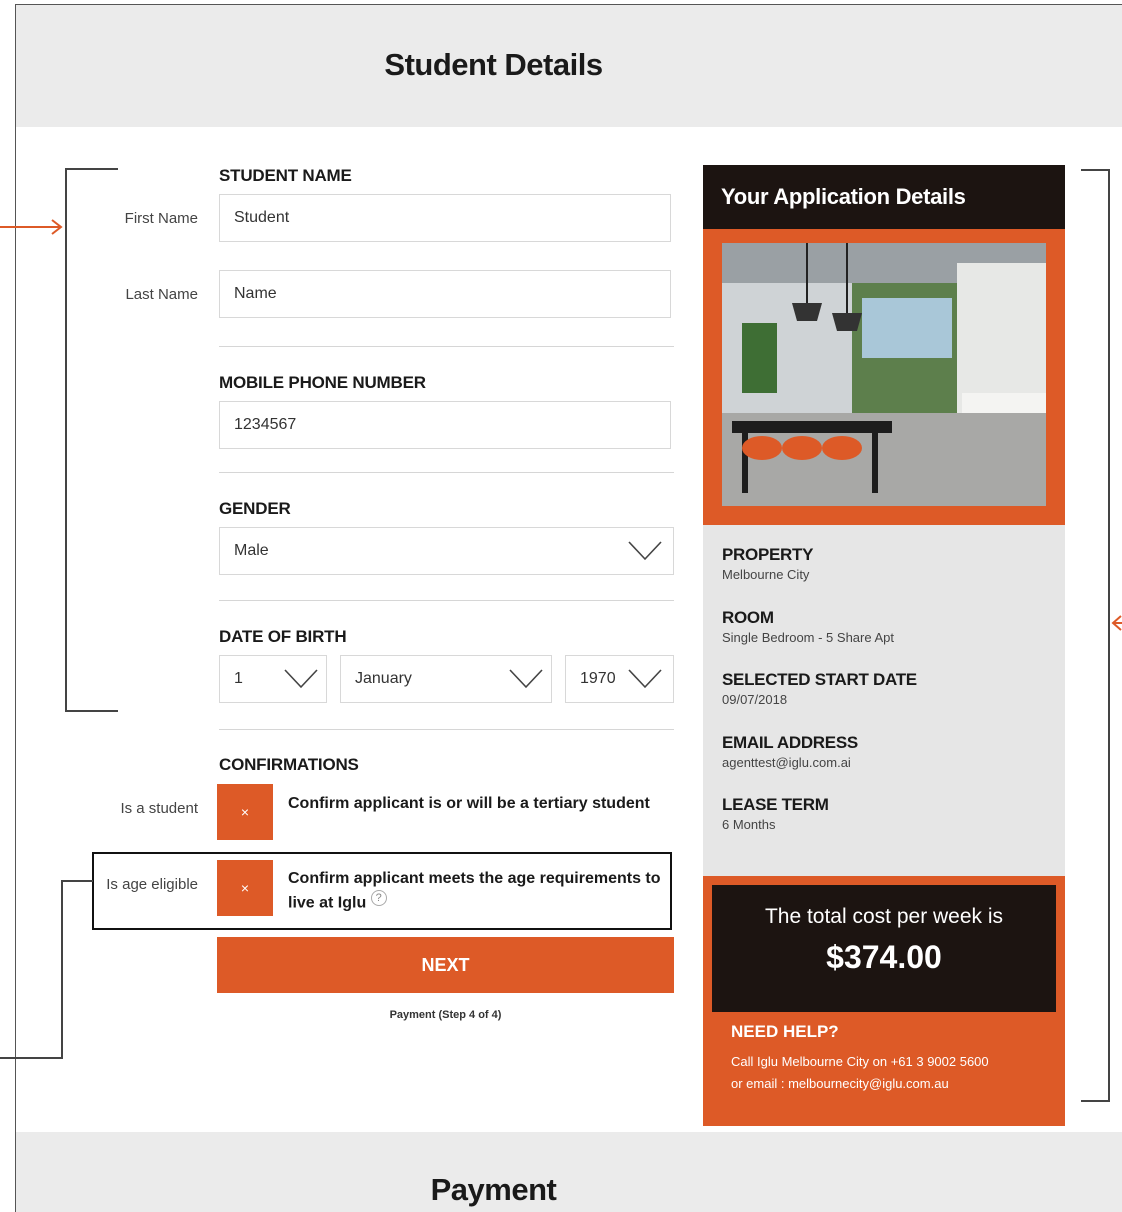 The image size is (1122, 1212). Describe the element at coordinates (265, 424) in the screenshot. I see `mobile-value: 1234567` at that location.